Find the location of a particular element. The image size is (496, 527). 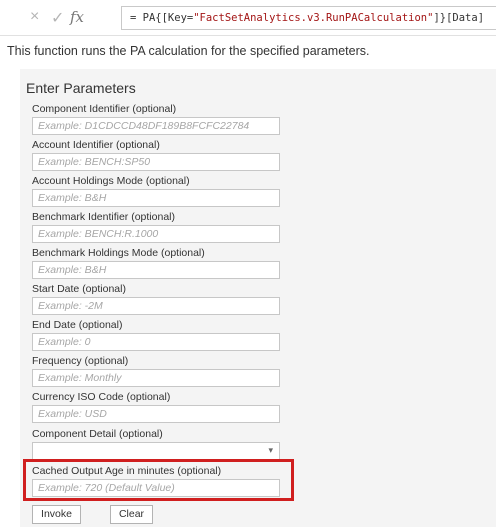

check-icon: ✓ is located at coordinates (57, 18).